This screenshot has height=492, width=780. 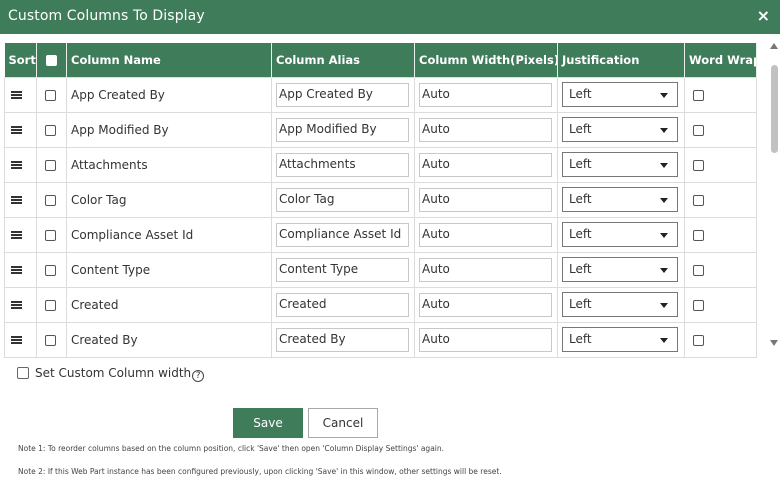 I want to click on header-sort: Sort, so click(x=20, y=60).